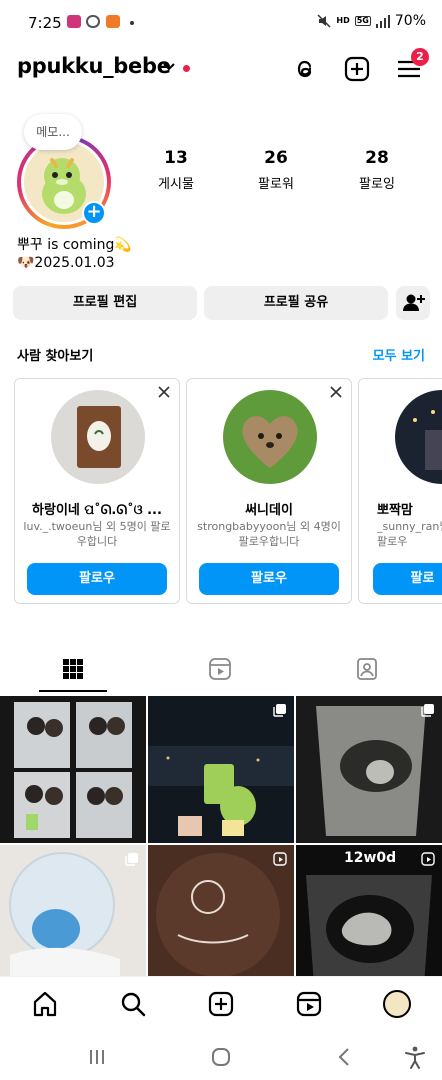  Describe the element at coordinates (377, 184) in the screenshot. I see `following-count-label: 팔로잉` at that location.